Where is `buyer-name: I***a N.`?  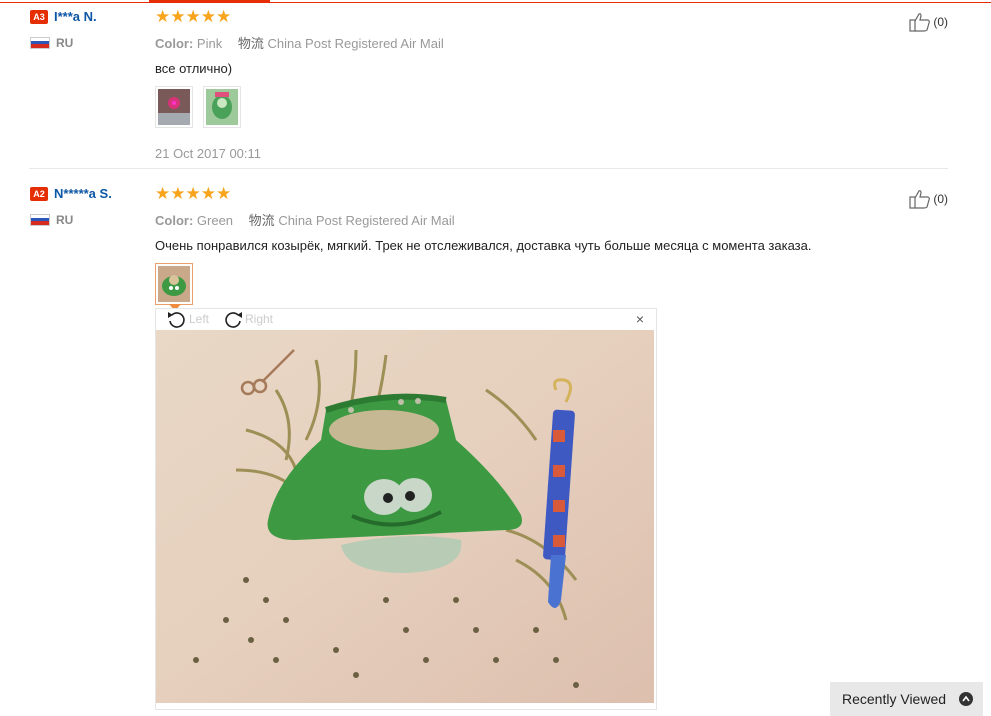 buyer-name: I***a N. is located at coordinates (75, 16).